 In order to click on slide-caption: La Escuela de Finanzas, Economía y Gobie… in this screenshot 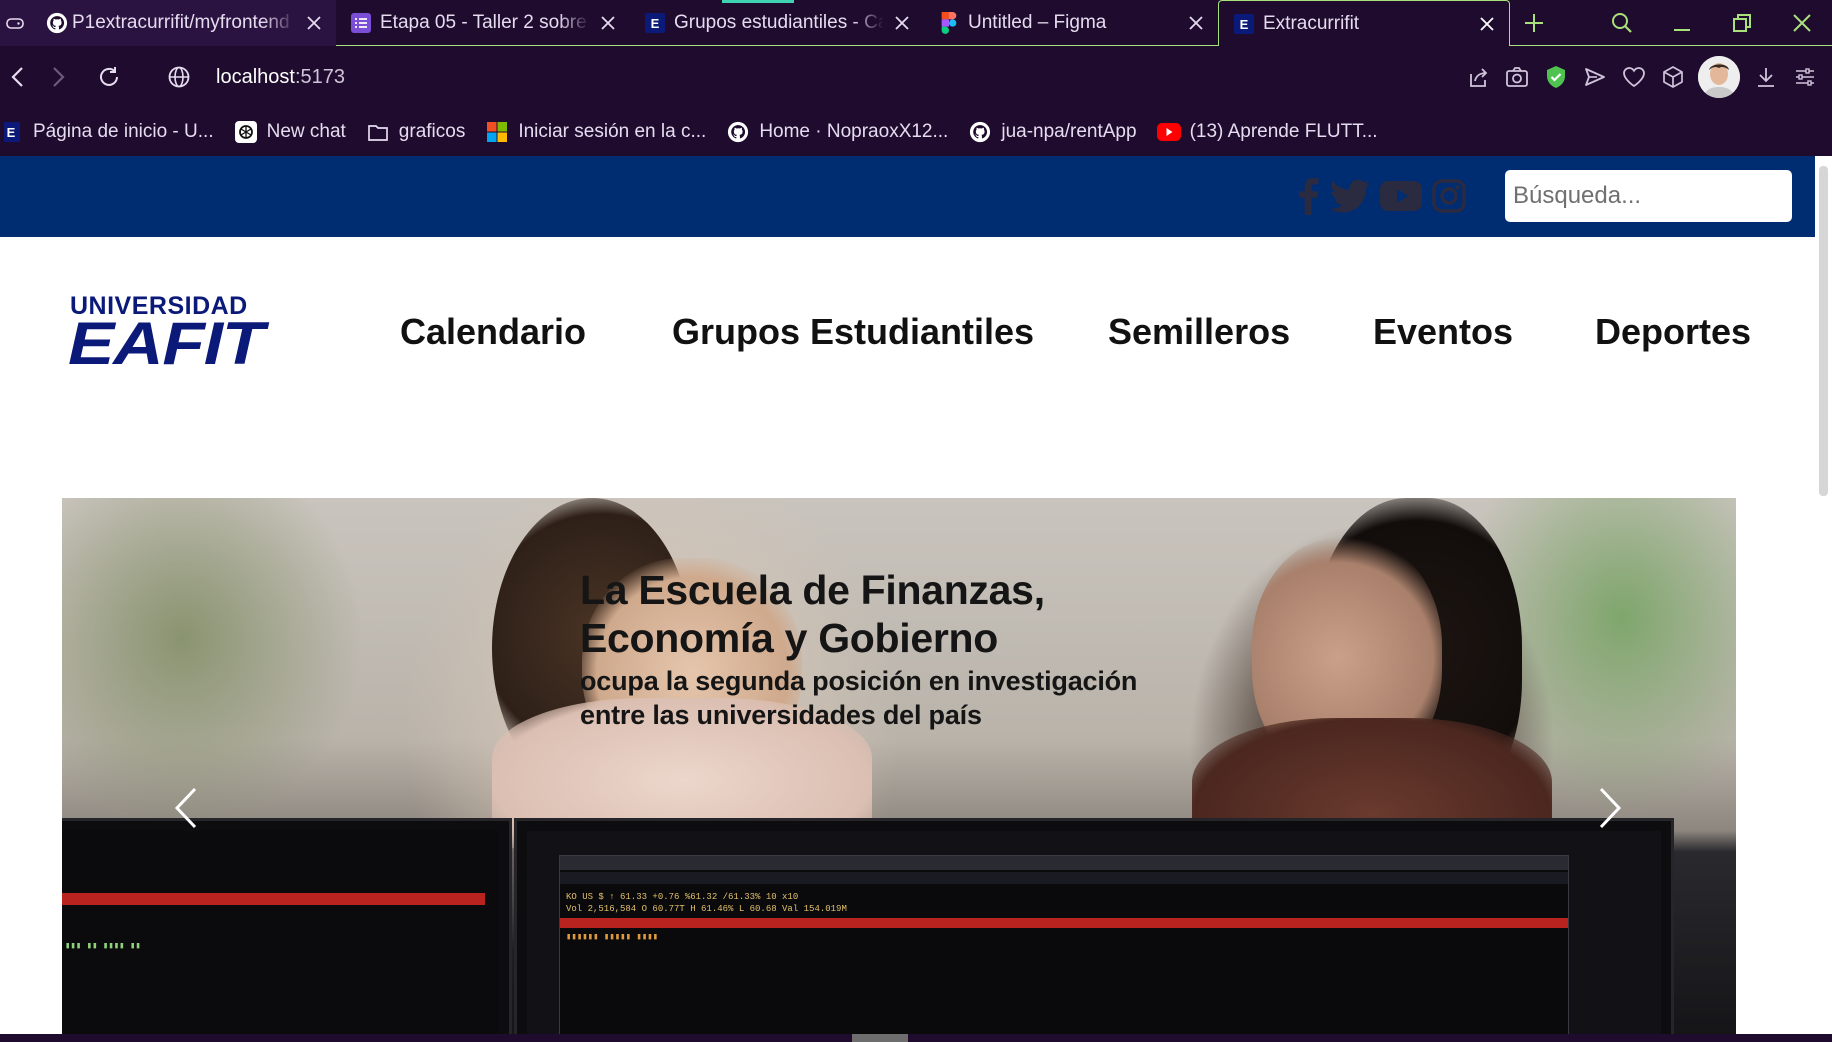, I will do `click(858, 649)`.